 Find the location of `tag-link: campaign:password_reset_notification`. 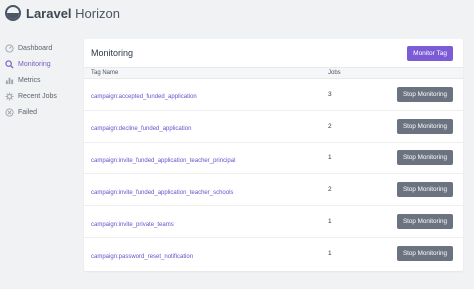

tag-link: campaign:password_reset_notification is located at coordinates (142, 257).